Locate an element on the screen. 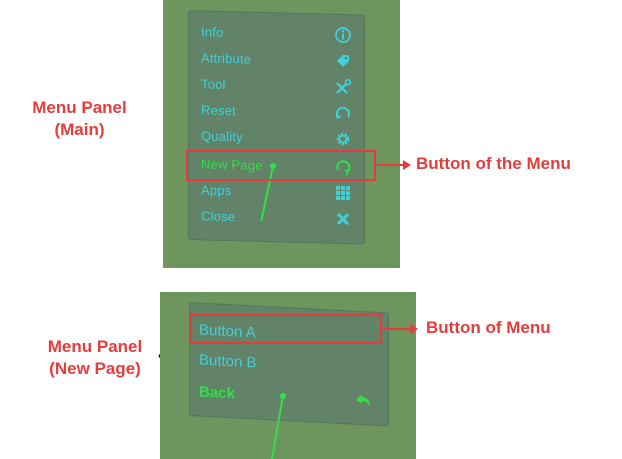 This screenshot has width=622, height=459. back-arrow-icon is located at coordinates (363, 400).